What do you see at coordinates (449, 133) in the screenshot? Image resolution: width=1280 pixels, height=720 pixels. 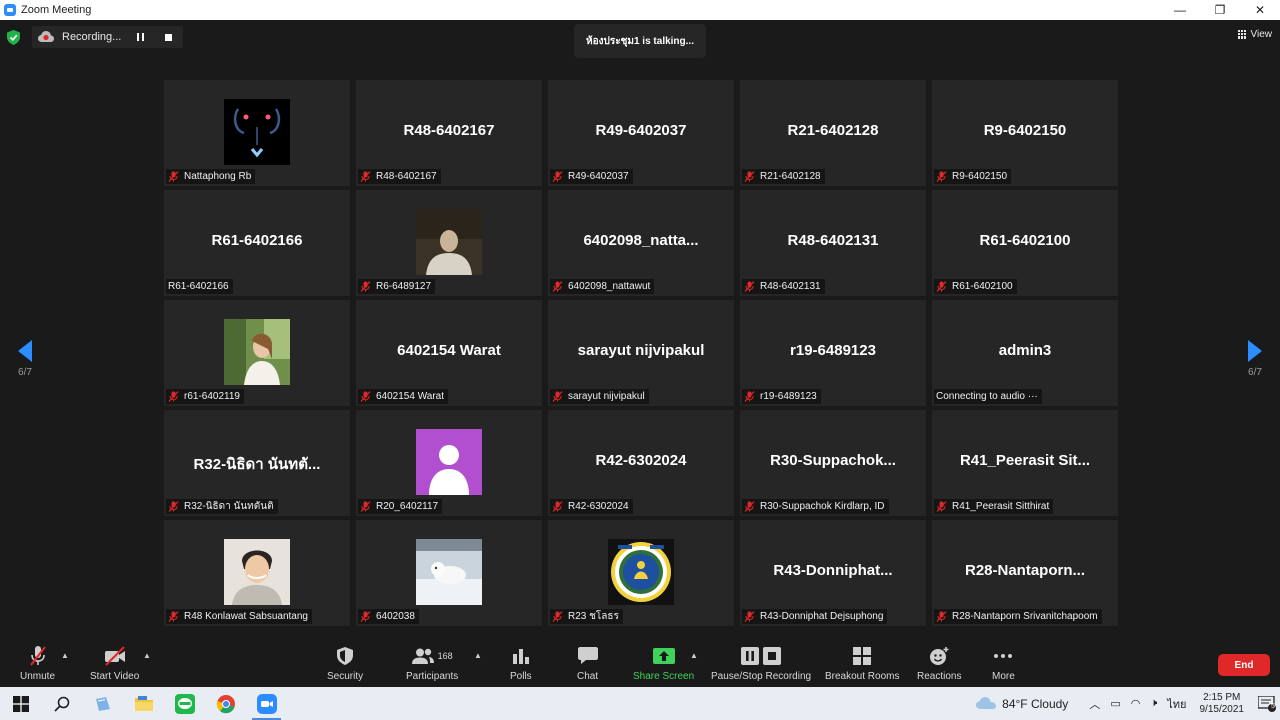 I see `participant-tile: R48-6402167 R48-6402167` at bounding box center [449, 133].